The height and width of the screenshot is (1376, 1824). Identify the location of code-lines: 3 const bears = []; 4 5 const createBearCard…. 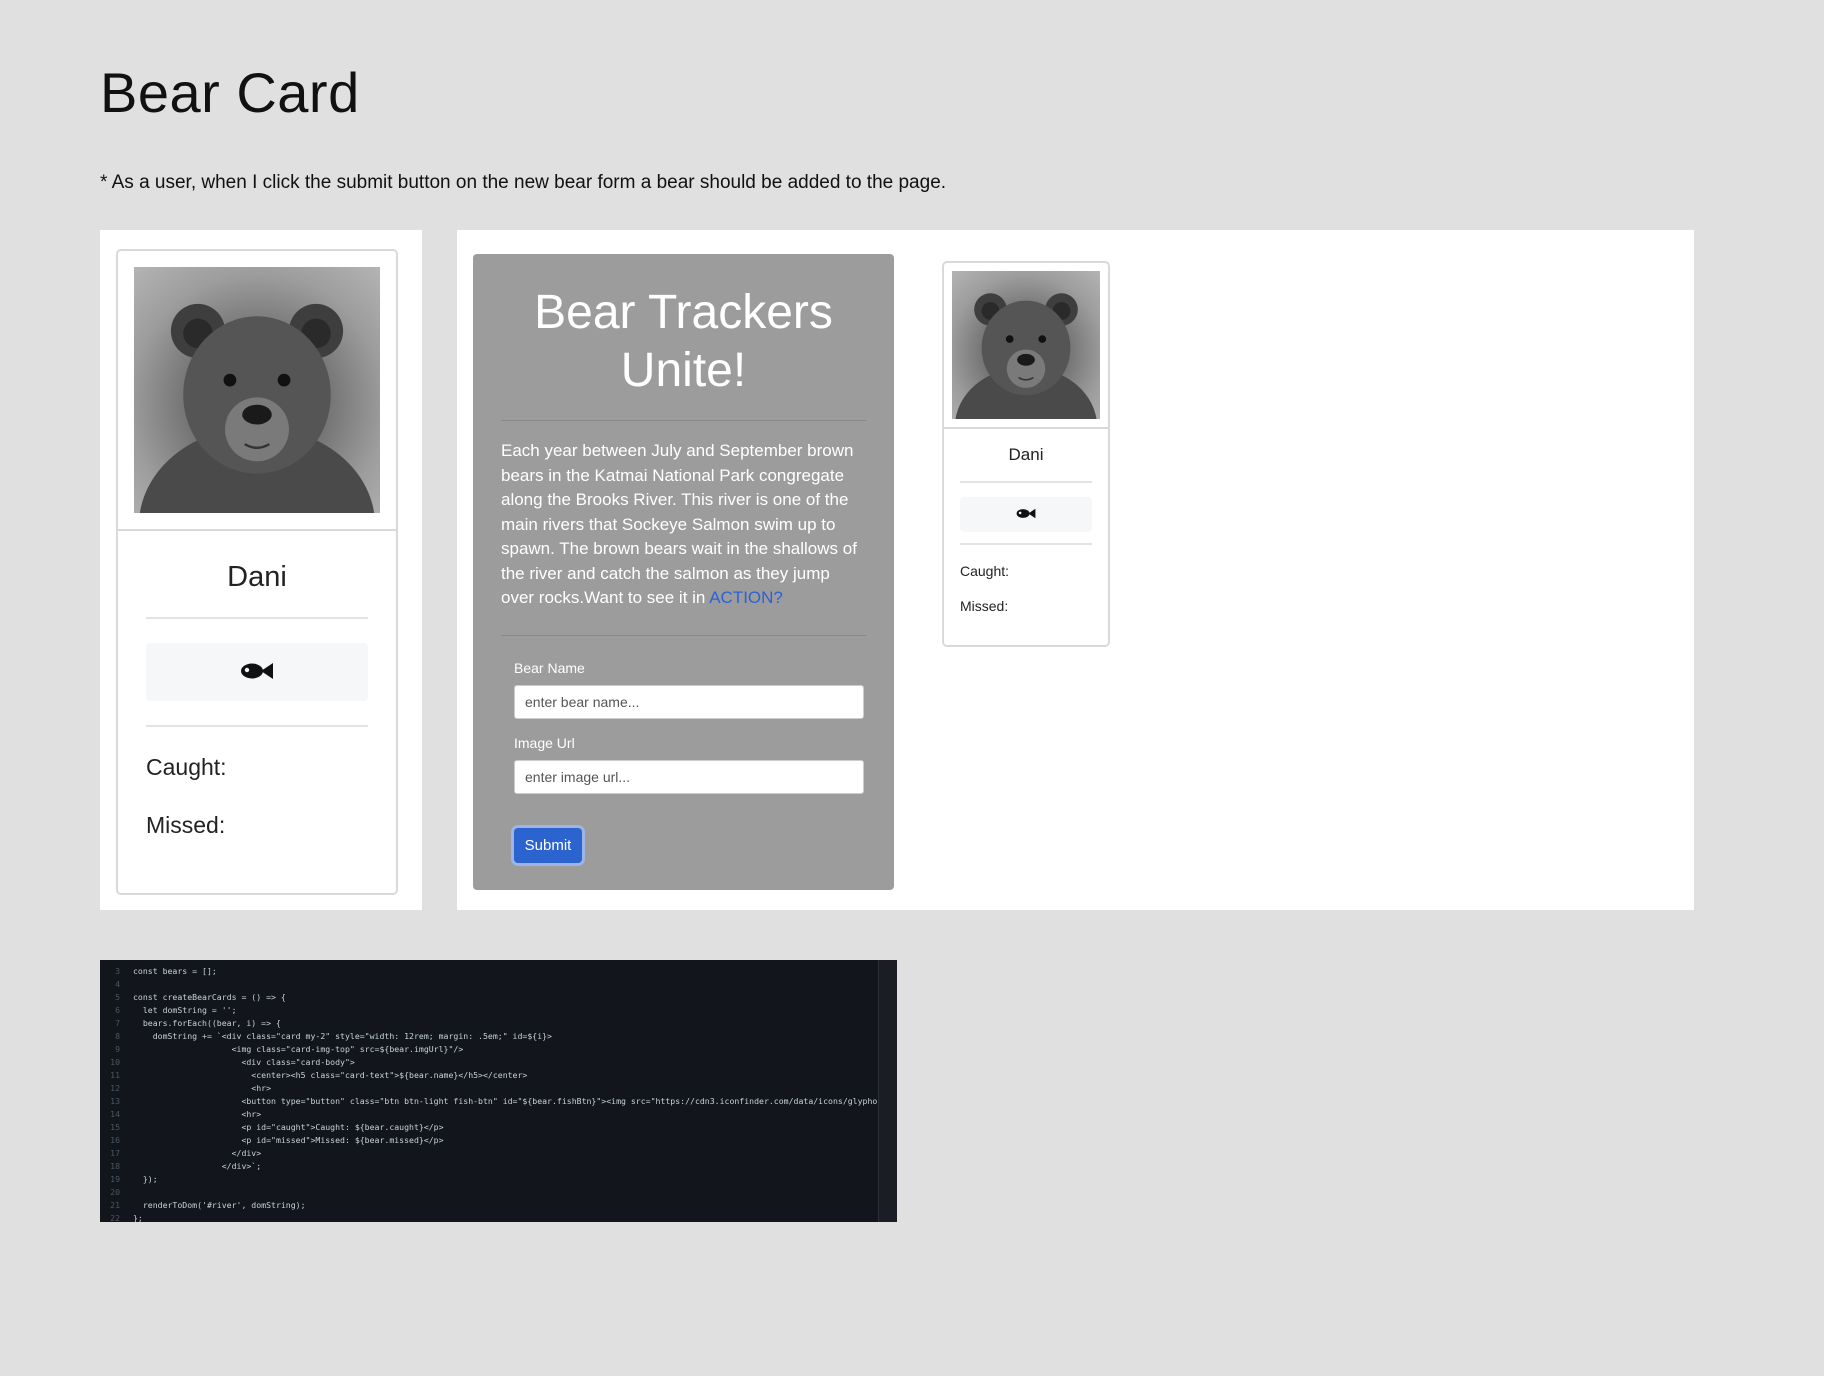
(489, 1091).